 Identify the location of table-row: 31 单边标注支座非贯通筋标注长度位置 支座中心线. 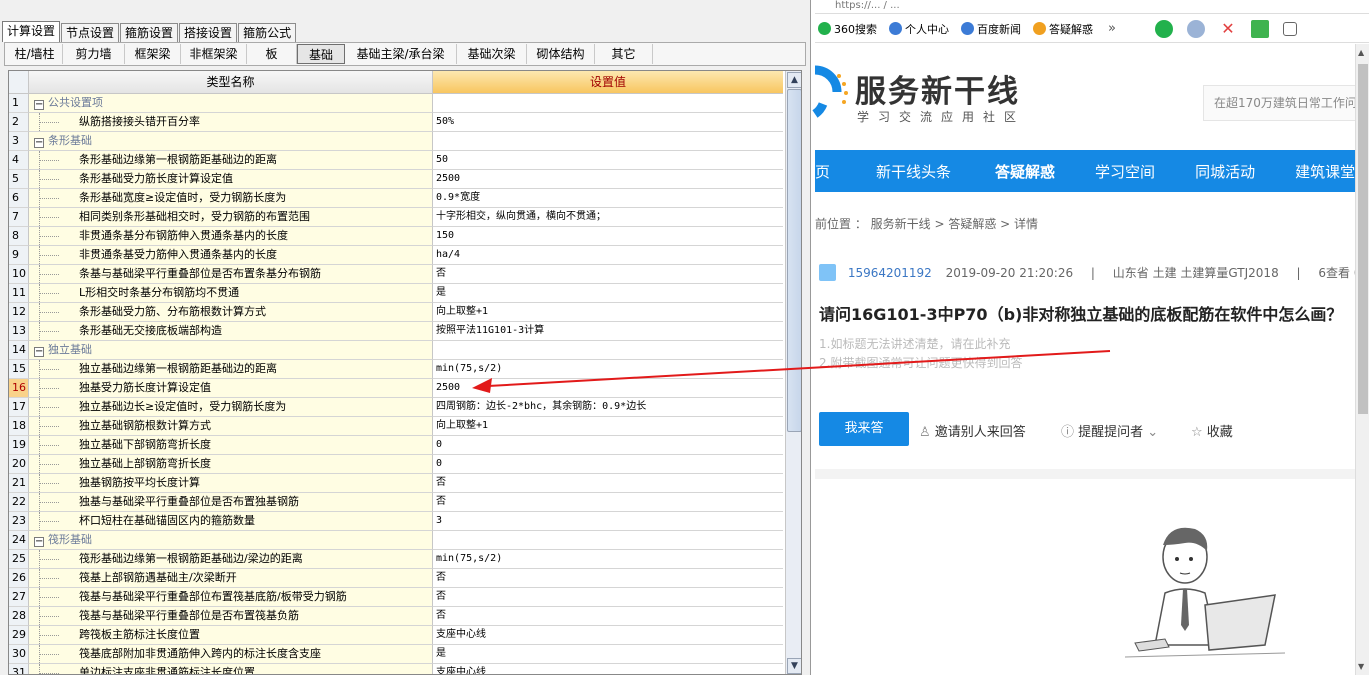
(396, 669).